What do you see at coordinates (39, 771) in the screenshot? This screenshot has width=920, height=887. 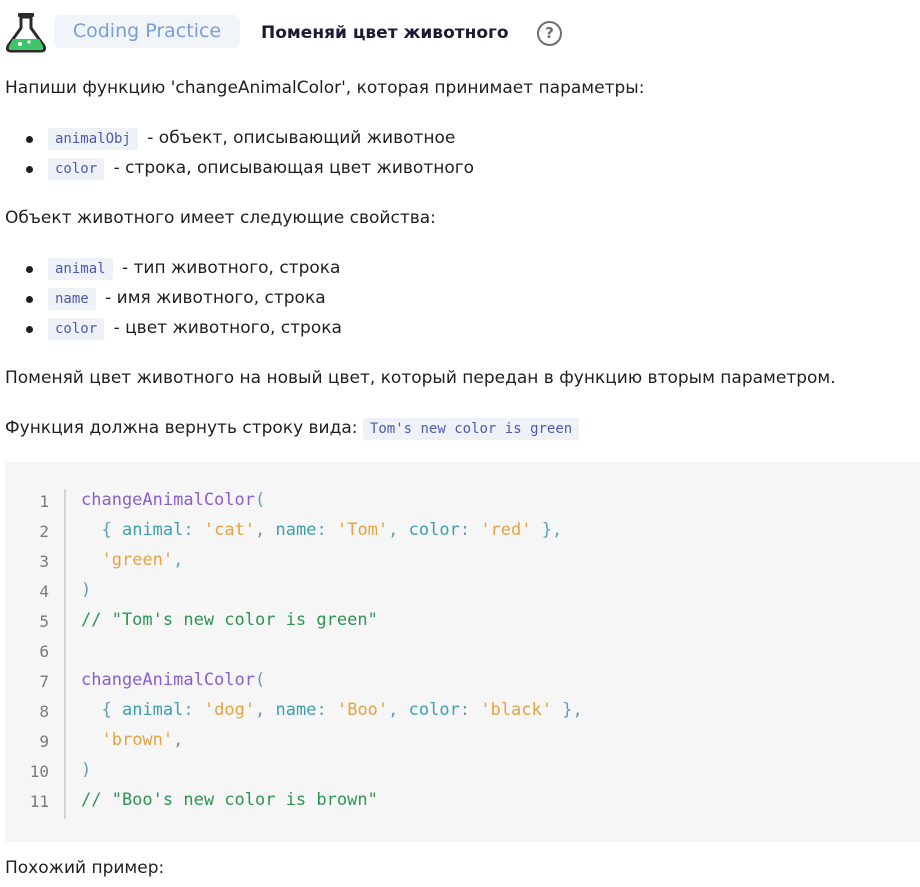 I see `line-number: 10` at bounding box center [39, 771].